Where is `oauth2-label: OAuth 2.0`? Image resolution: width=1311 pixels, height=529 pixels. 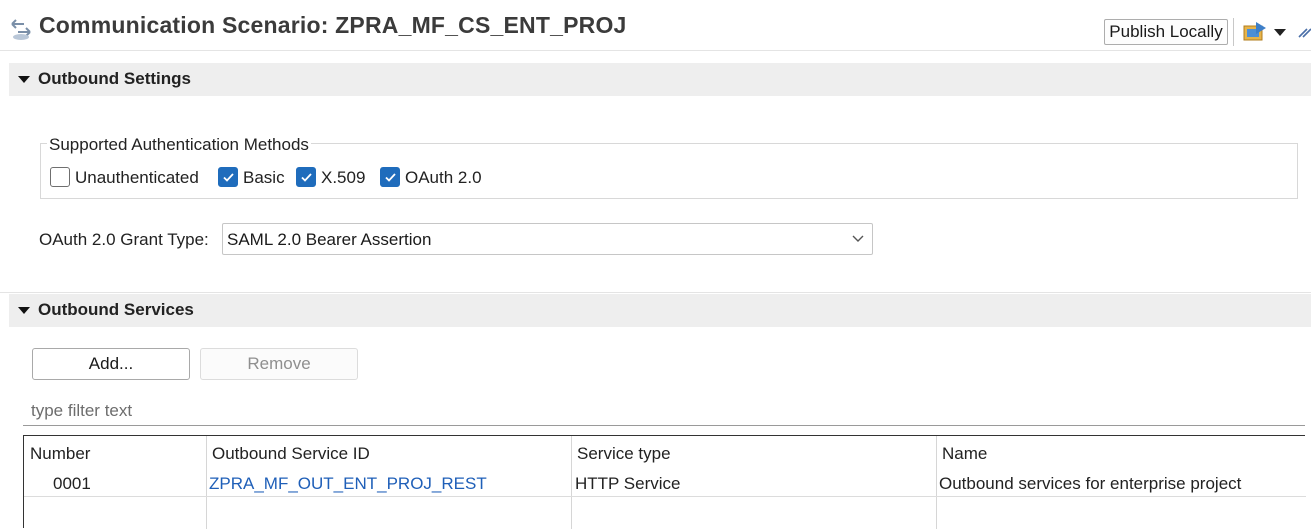 oauth2-label: OAuth 2.0 is located at coordinates (443, 178).